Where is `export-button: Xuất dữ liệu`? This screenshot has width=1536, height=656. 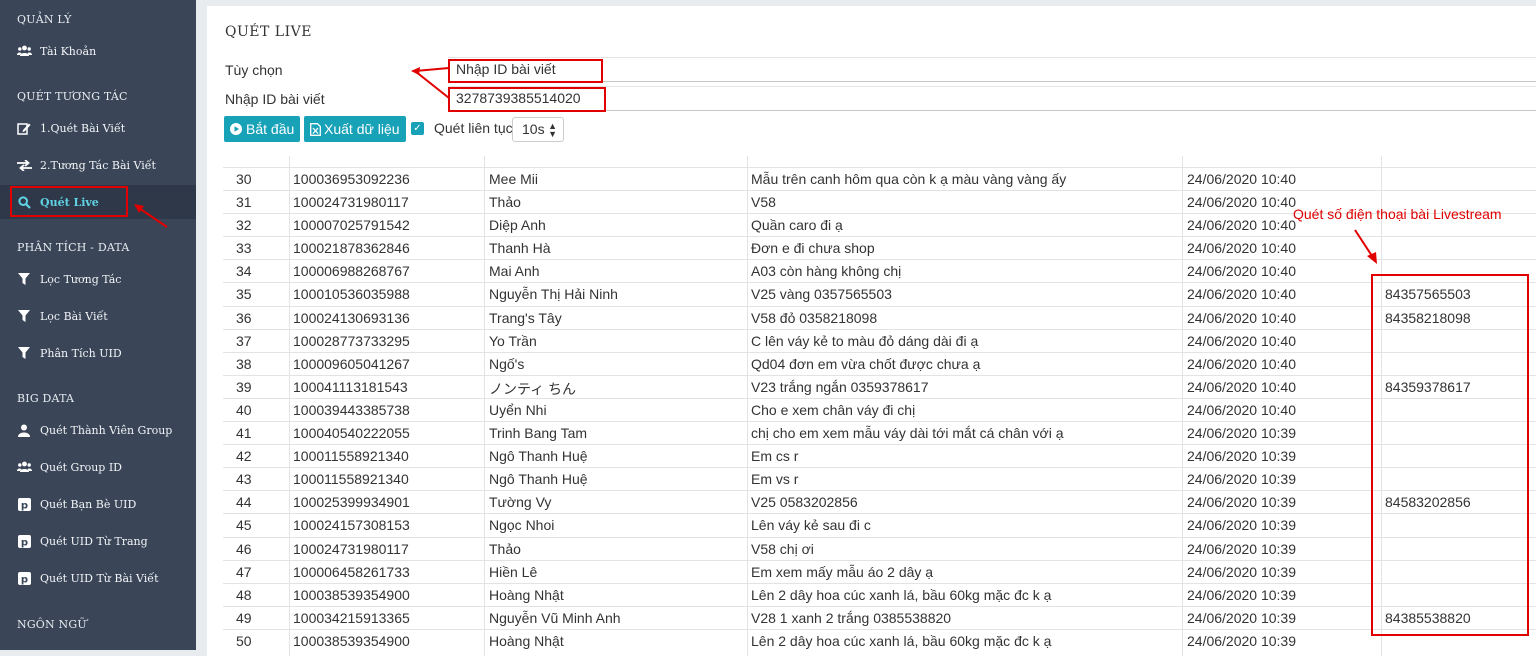 export-button: Xuất dữ liệu is located at coordinates (355, 129).